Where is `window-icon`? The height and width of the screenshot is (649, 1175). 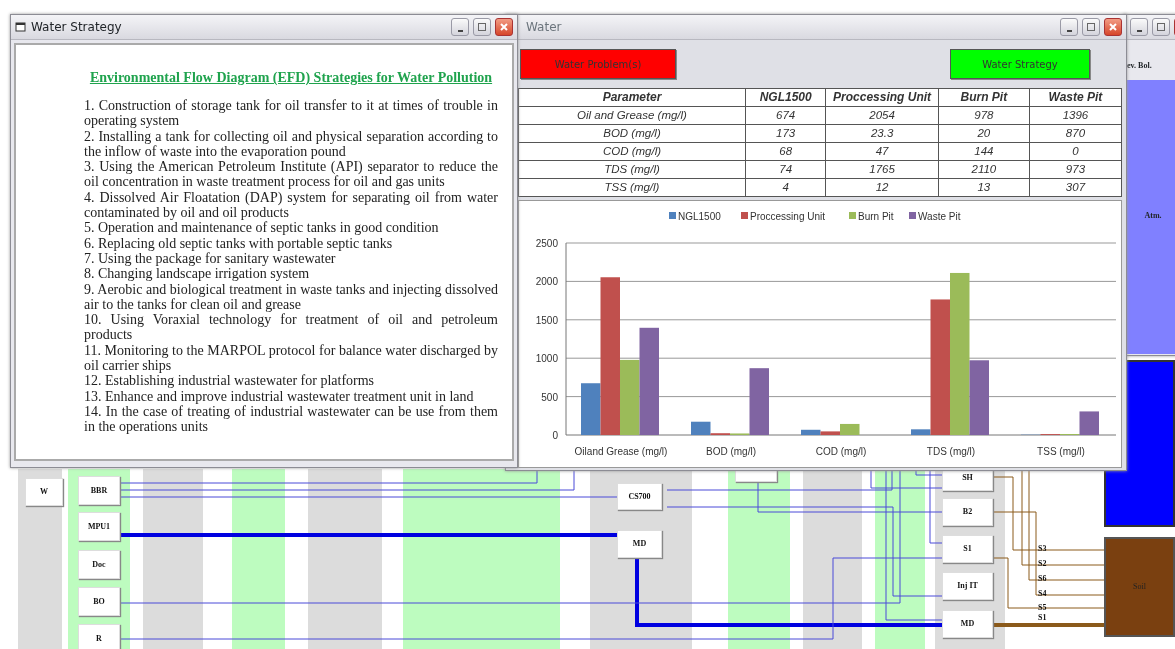
window-icon is located at coordinates (21, 27).